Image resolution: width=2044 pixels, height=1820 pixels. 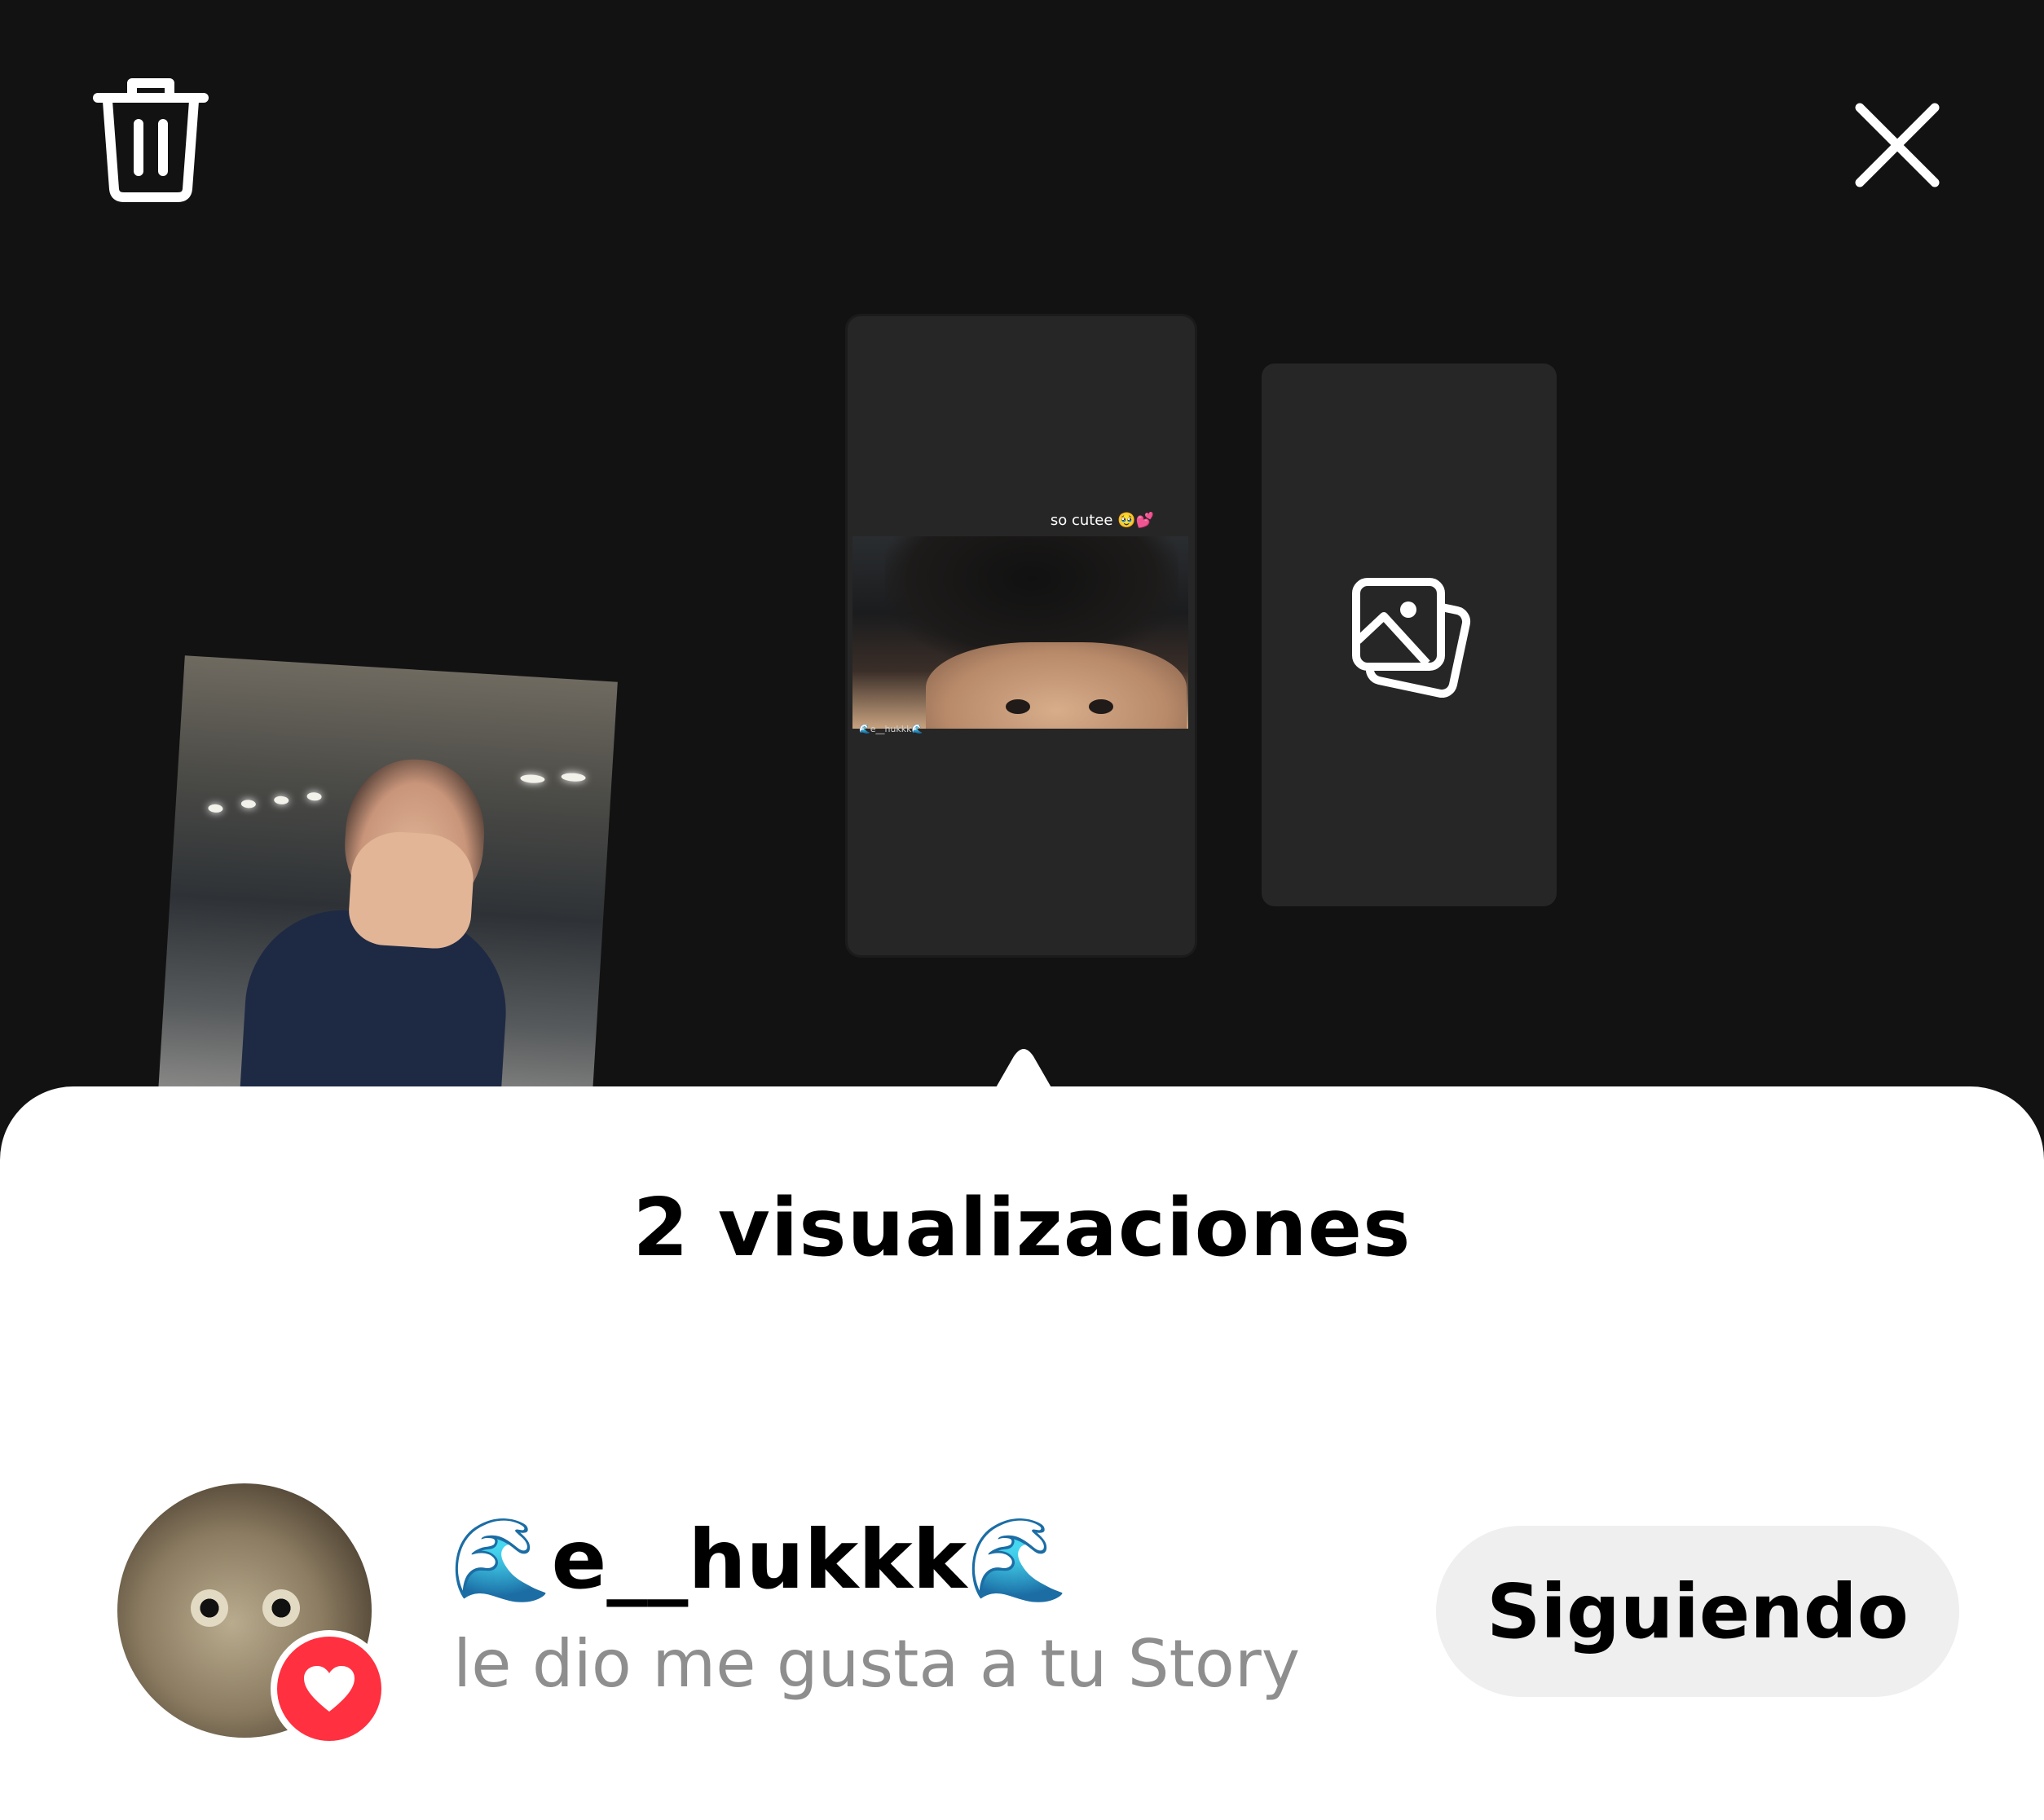 I want to click on delete-button, so click(x=151, y=140).